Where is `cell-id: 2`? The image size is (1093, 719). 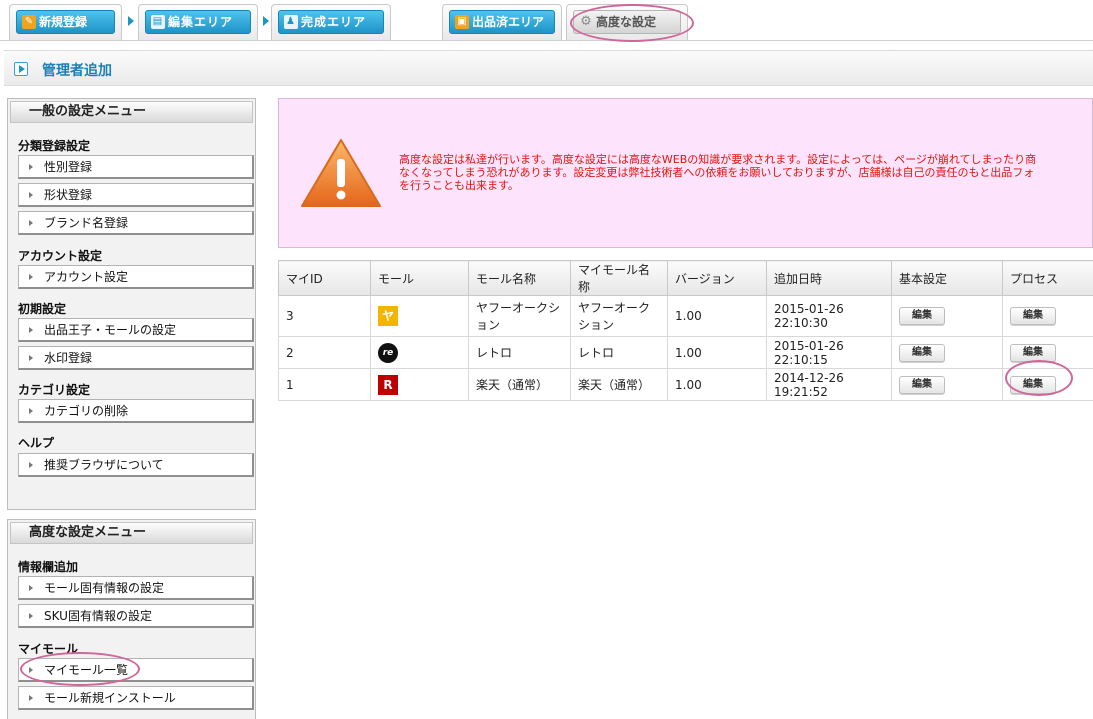
cell-id: 2 is located at coordinates (324, 352).